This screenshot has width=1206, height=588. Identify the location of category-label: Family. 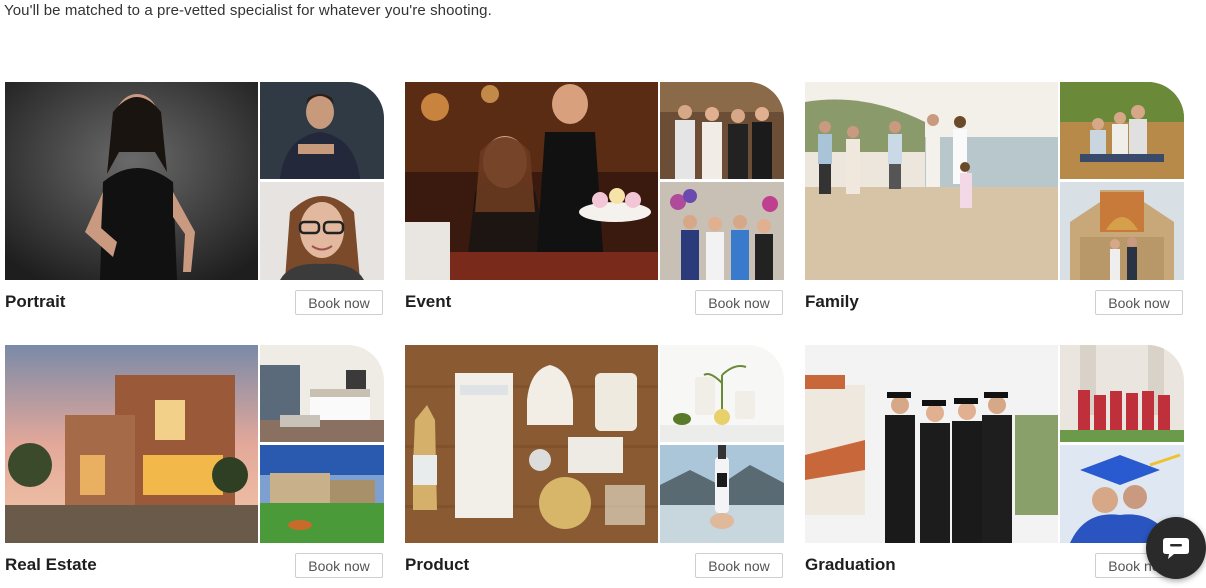
(832, 301).